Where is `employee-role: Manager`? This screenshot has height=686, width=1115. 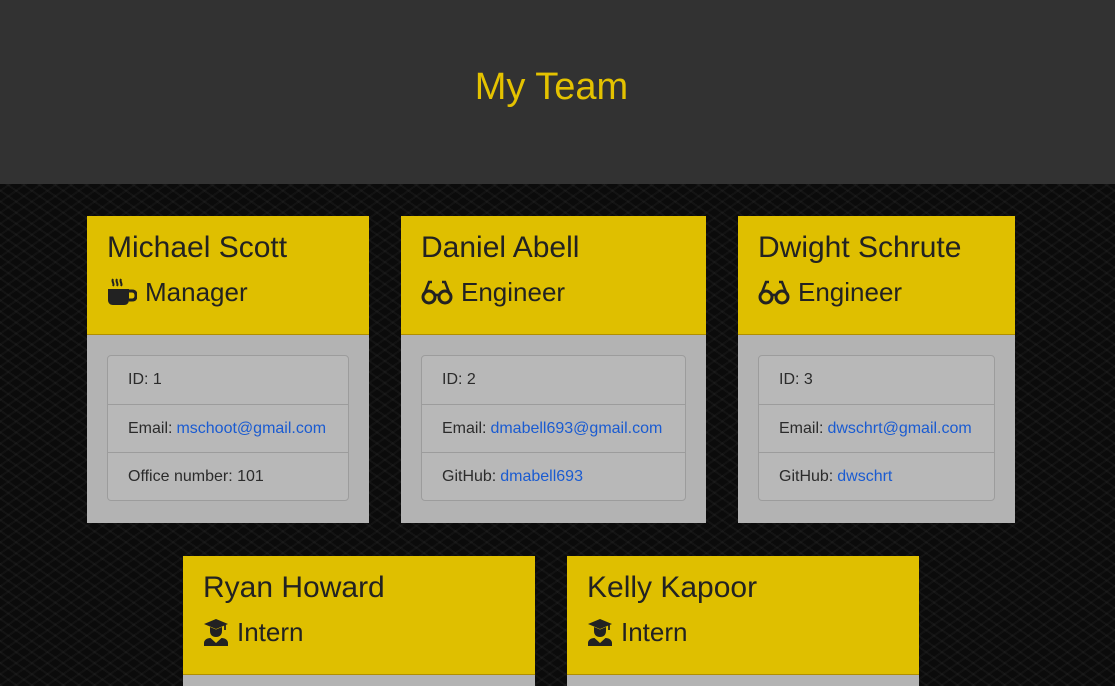
employee-role: Manager is located at coordinates (228, 292).